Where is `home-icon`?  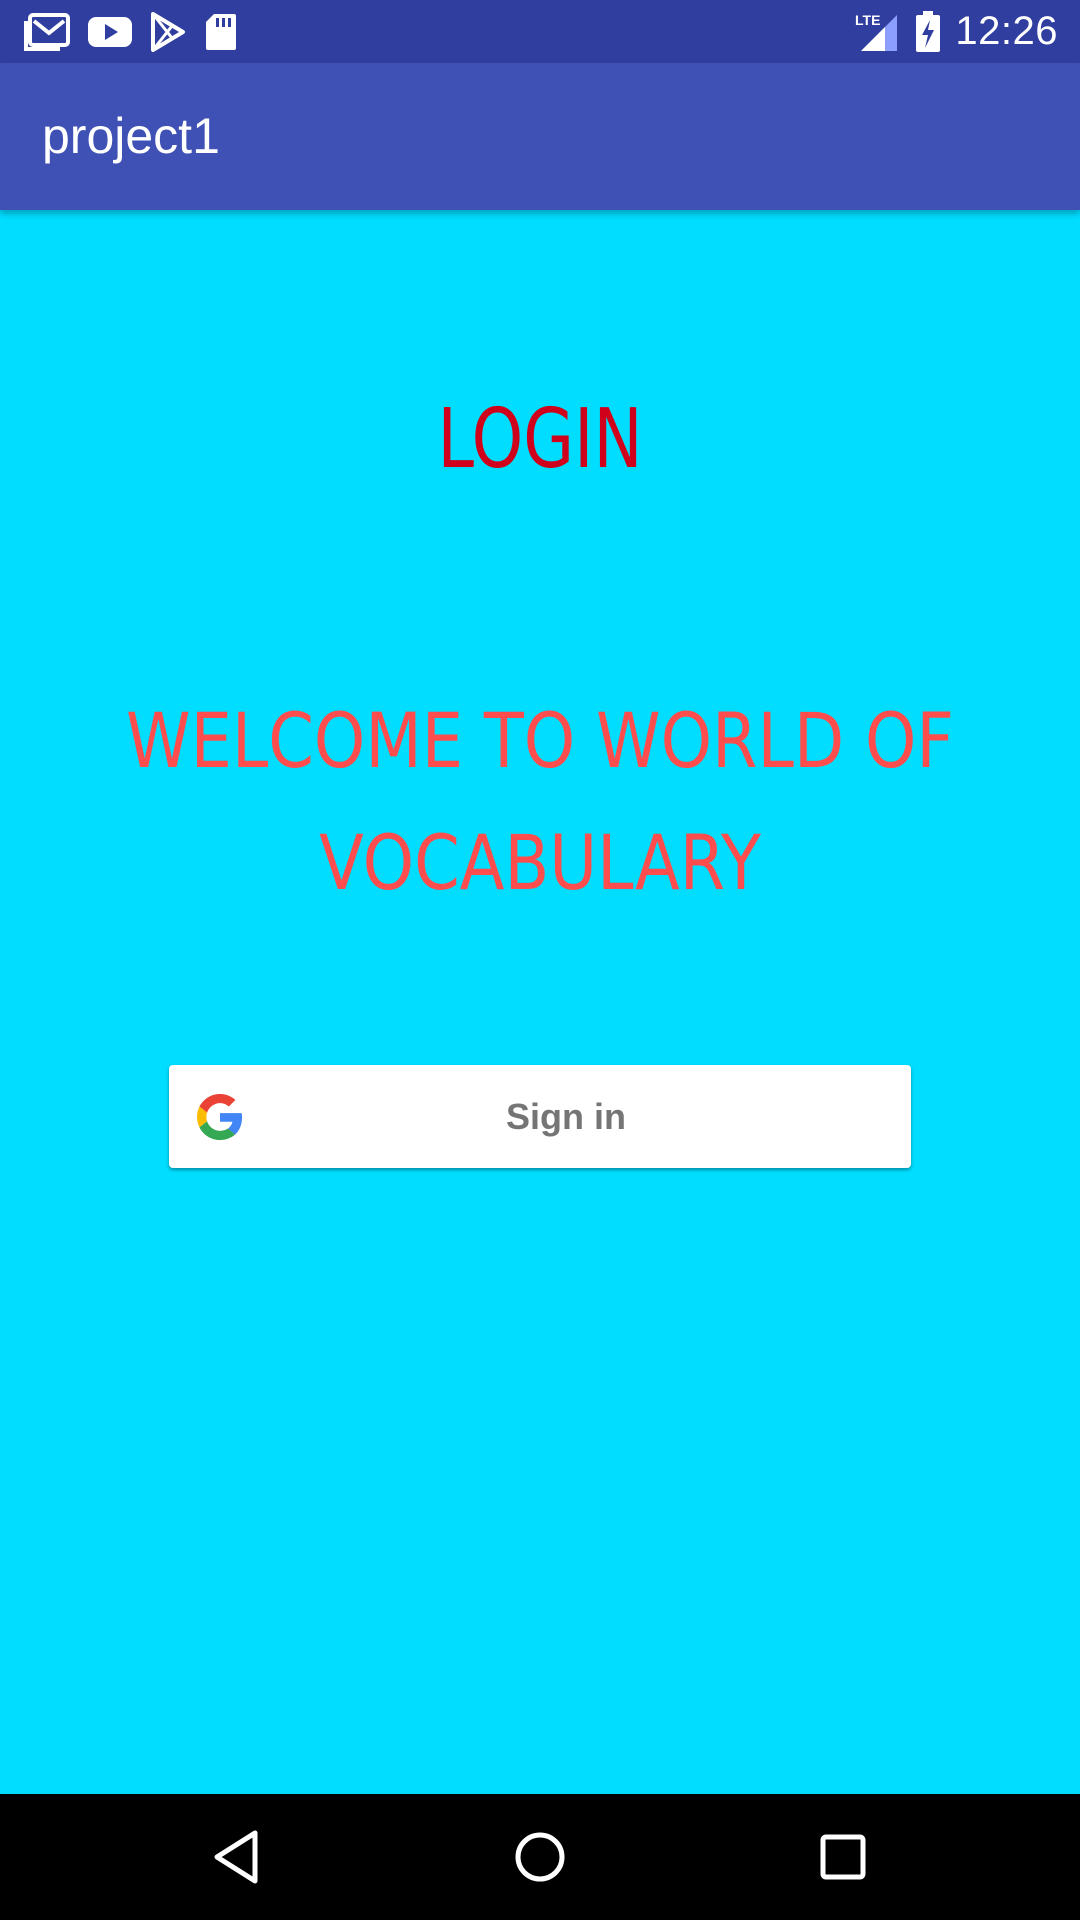 home-icon is located at coordinates (540, 1857).